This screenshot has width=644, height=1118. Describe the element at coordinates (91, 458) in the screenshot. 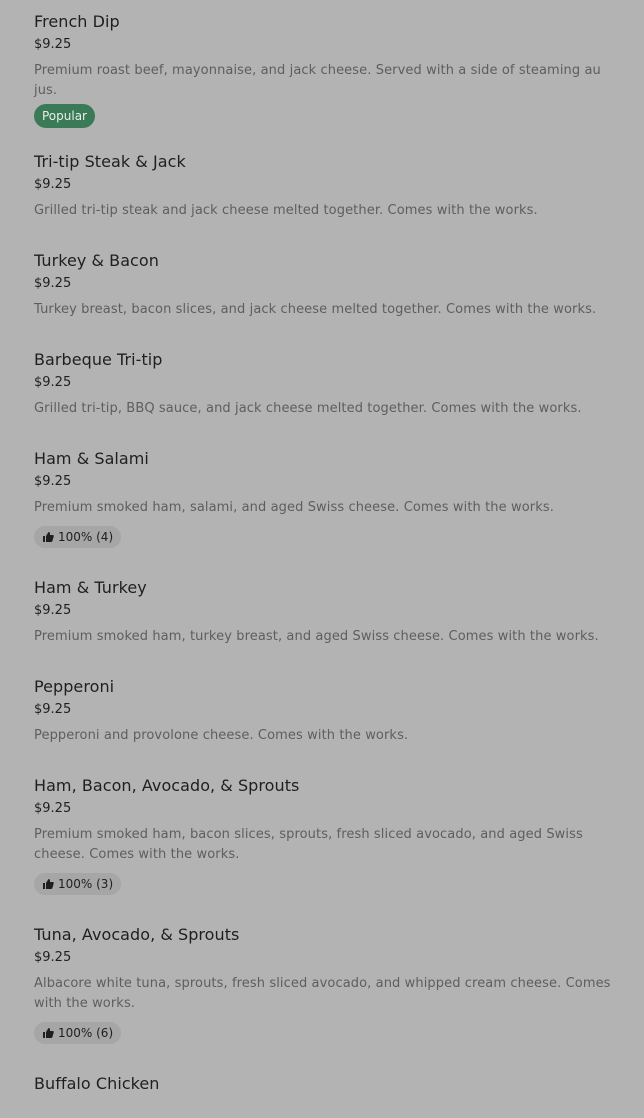

I see `item-name: Ham & Salami` at that location.